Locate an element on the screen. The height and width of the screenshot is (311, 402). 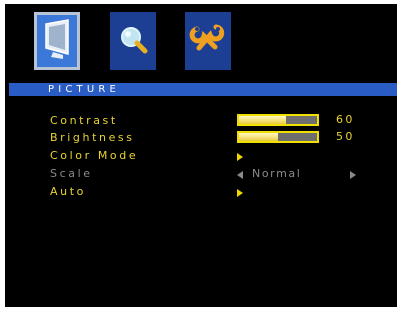
magnifier-icon is located at coordinates (134, 40).